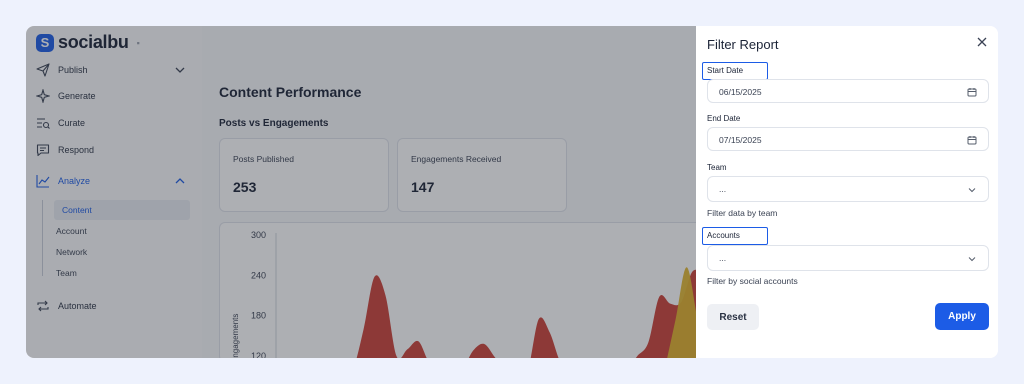  What do you see at coordinates (733, 317) in the screenshot?
I see `reset-button: Reset` at bounding box center [733, 317].